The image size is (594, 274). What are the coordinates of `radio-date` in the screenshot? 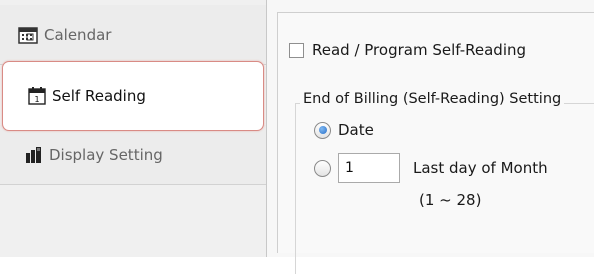 It's located at (322, 130).